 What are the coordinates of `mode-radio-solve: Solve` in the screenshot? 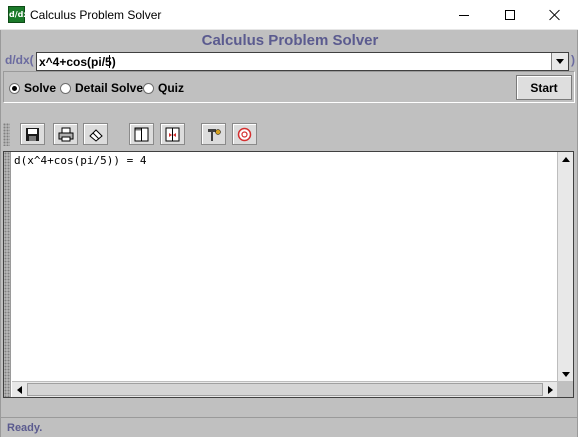 It's located at (32, 88).